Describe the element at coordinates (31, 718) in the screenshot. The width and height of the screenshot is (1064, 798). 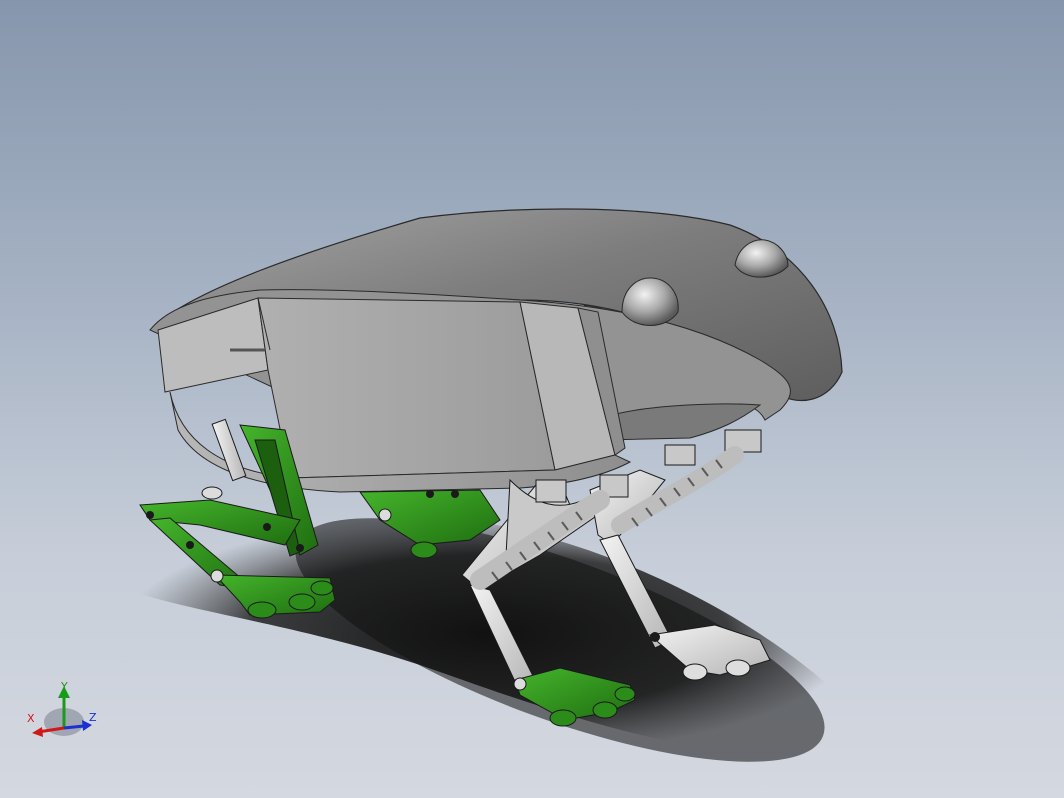
I see `triad-x-label: X` at that location.